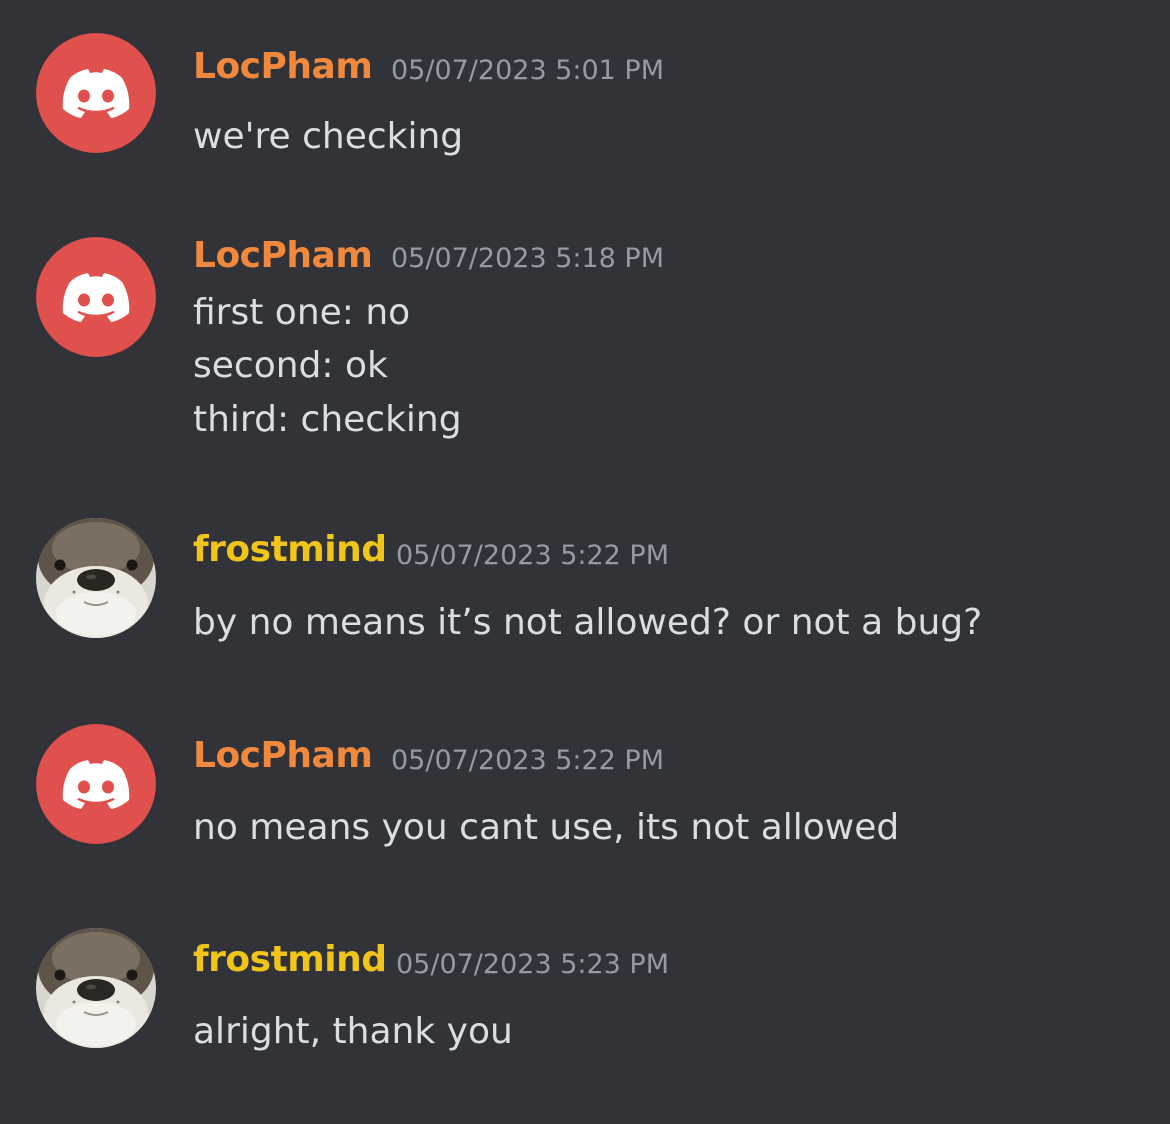 This screenshot has width=1170, height=1124. Describe the element at coordinates (353, 1031) in the screenshot. I see `message-content: alright, thank you` at that location.